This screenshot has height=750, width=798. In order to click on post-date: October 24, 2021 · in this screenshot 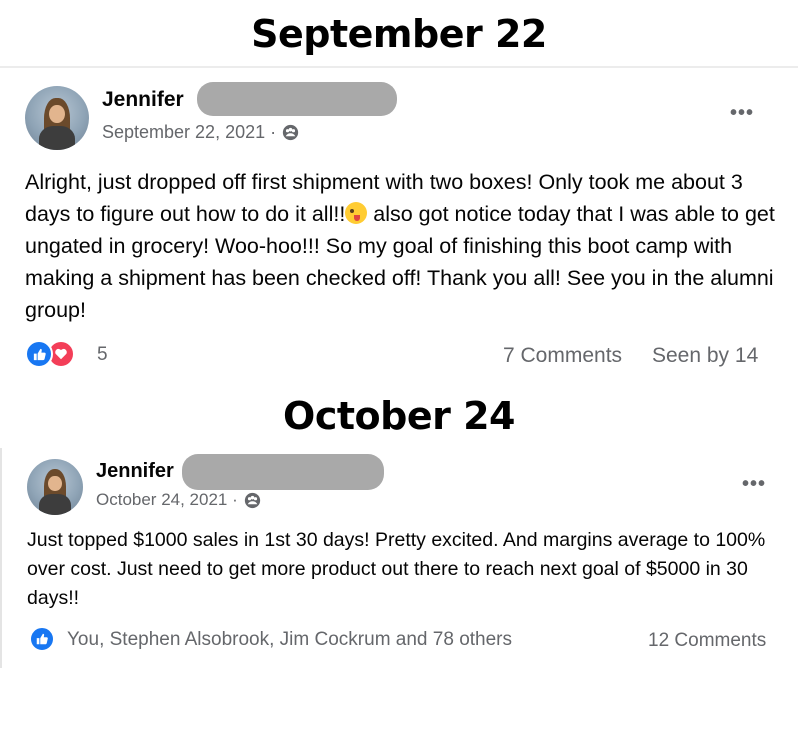, I will do `click(167, 500)`.